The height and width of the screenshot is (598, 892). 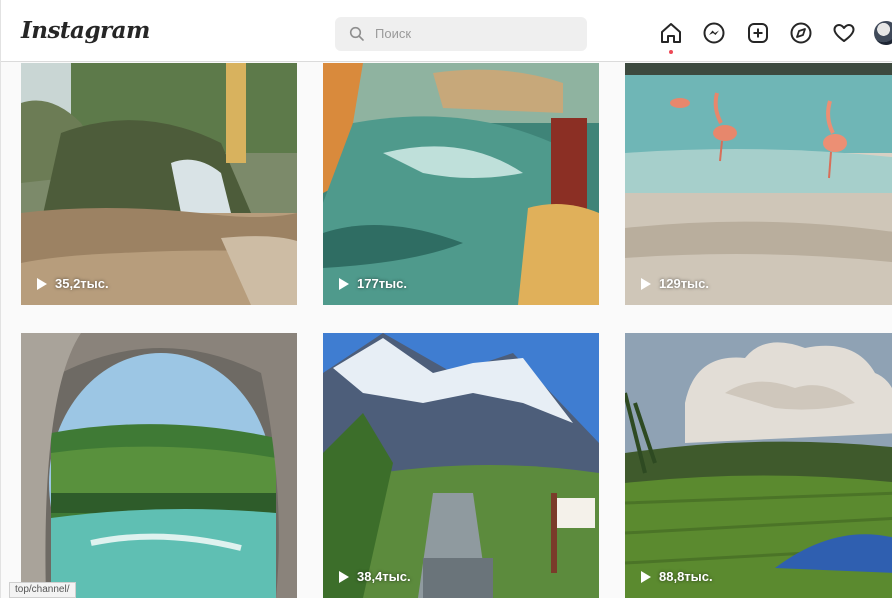 What do you see at coordinates (714, 33) in the screenshot?
I see `messenger-icon` at bounding box center [714, 33].